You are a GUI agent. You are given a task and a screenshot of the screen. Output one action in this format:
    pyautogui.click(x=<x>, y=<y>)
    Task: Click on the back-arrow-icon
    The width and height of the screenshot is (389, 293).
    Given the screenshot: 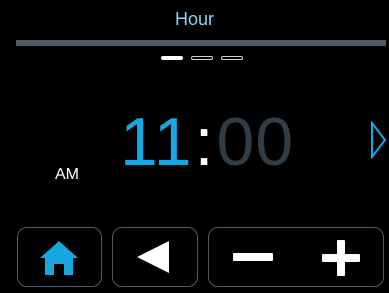 What is the action you would take?
    pyautogui.click(x=153, y=257)
    